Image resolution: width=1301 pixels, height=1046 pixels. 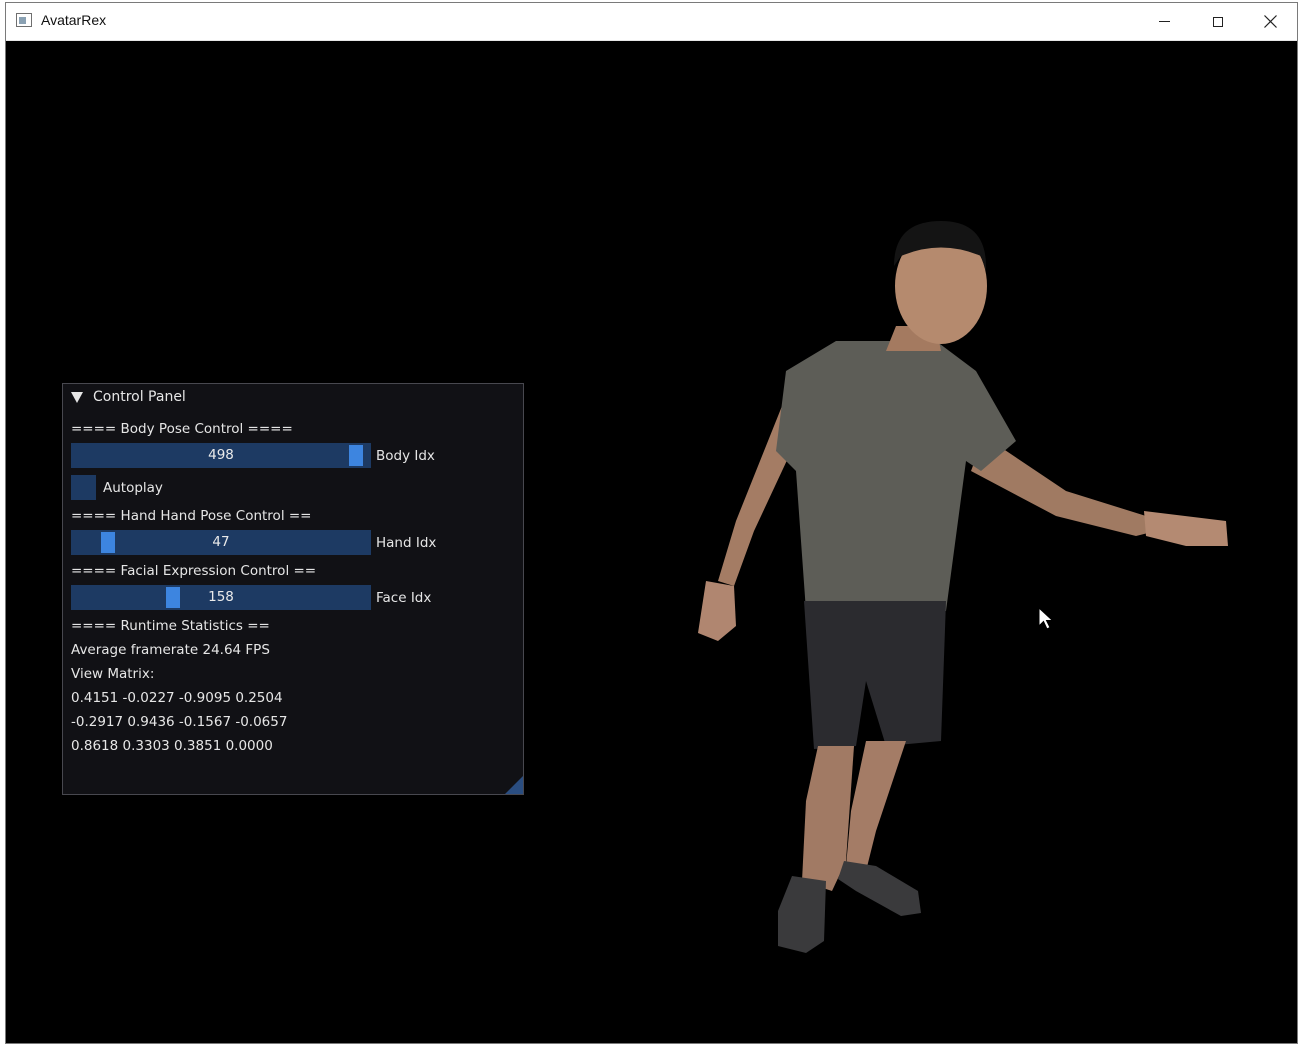 I want to click on hand-idx-slider: 47, so click(x=221, y=542).